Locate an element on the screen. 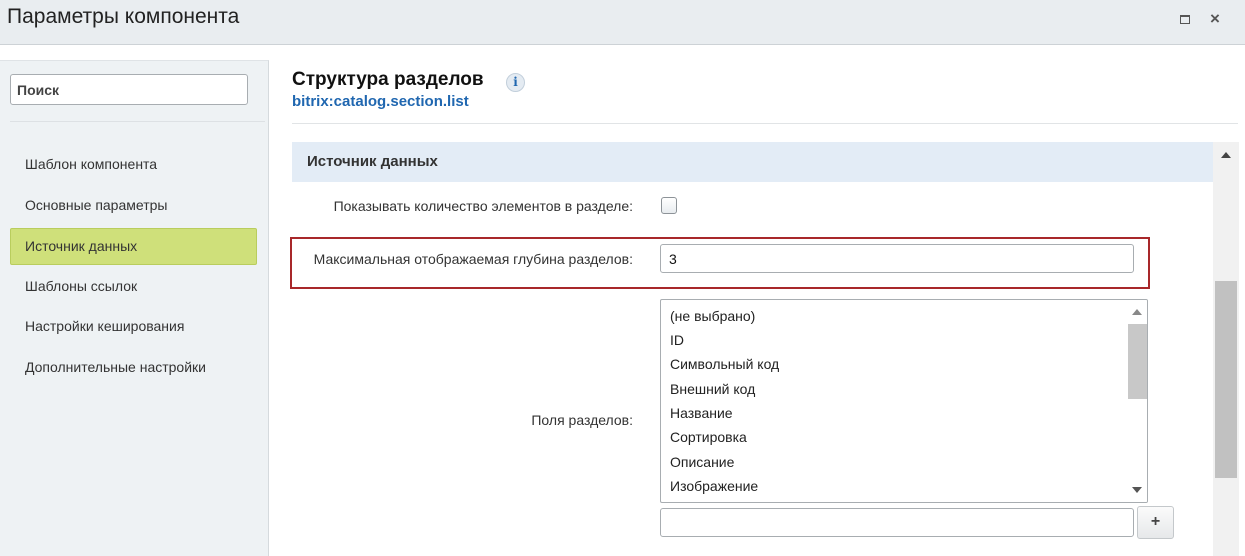 The image size is (1245, 556). listbox-scrollbar is located at coordinates (1136, 401).